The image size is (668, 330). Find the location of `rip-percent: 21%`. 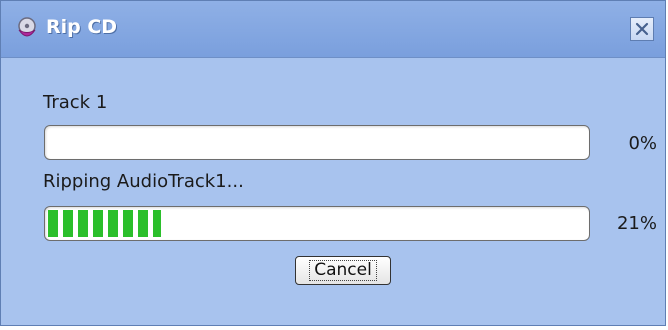

rip-percent: 21% is located at coordinates (636, 223).